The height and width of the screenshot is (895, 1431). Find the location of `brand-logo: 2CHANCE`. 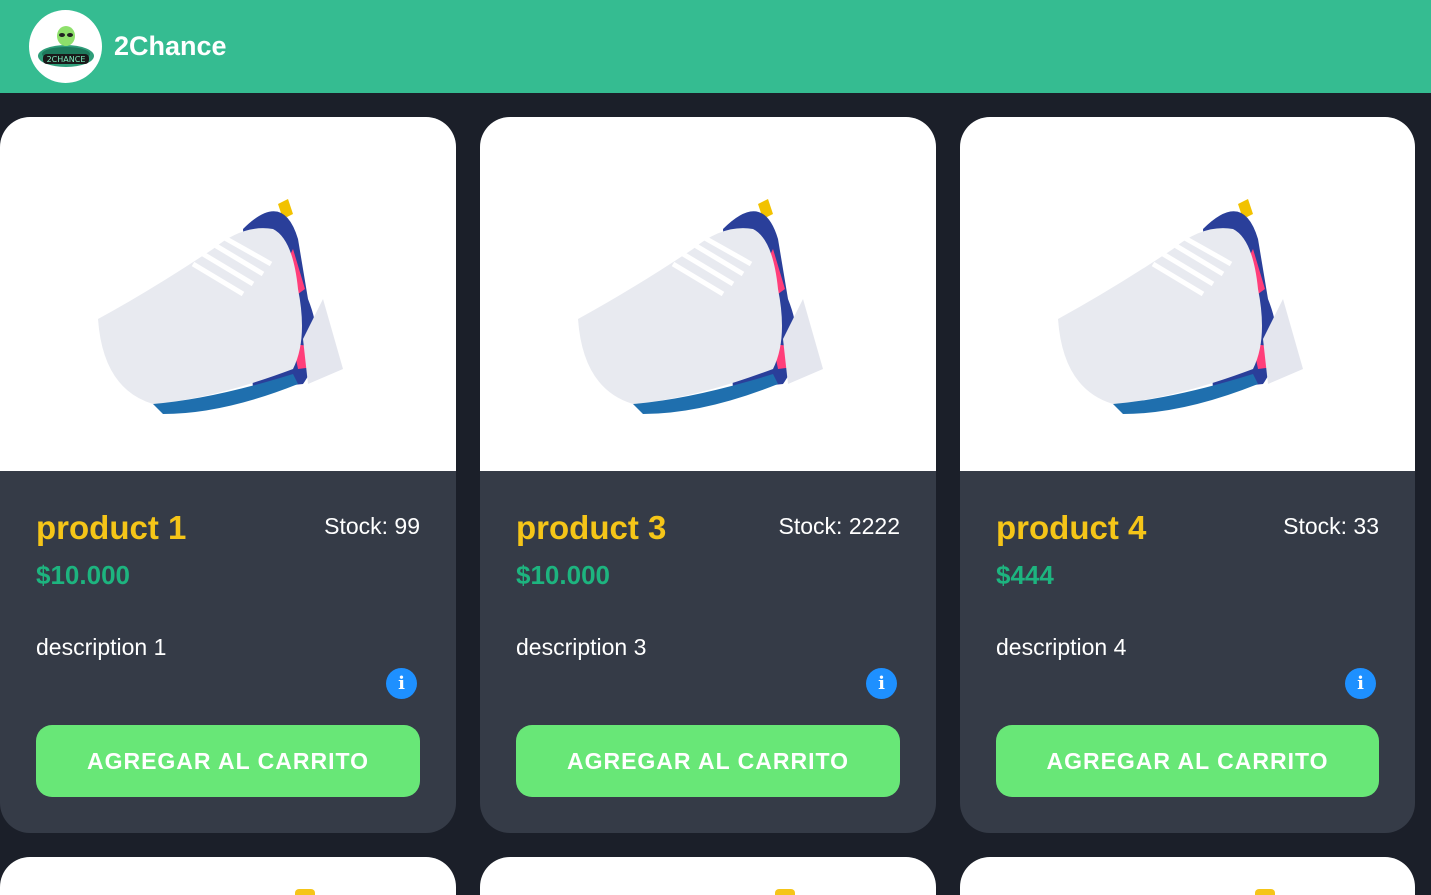

brand-logo: 2CHANCE is located at coordinates (65, 46).